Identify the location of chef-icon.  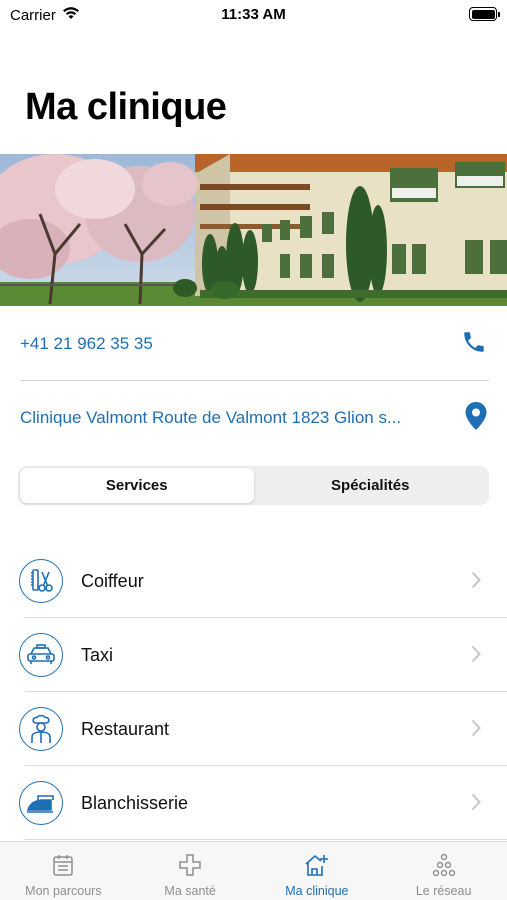
(41, 729).